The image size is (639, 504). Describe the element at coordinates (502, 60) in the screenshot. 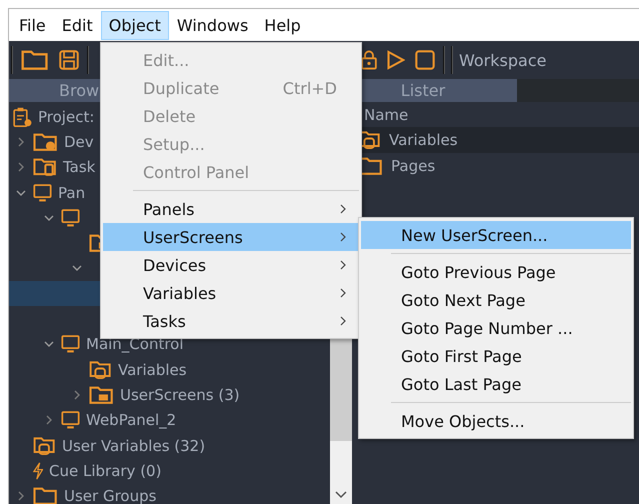

I see `workspace-label: Workspace` at that location.